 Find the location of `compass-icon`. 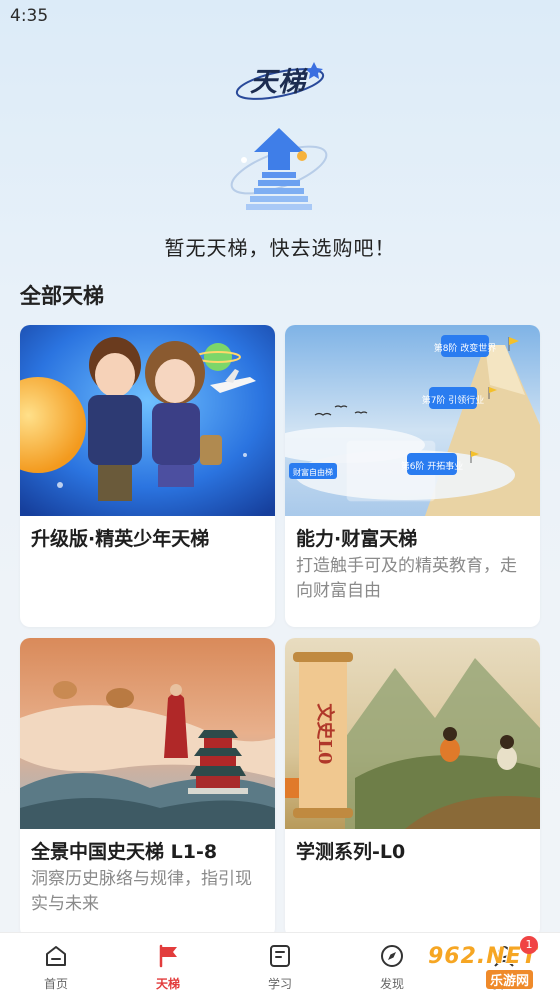

compass-icon is located at coordinates (392, 956).